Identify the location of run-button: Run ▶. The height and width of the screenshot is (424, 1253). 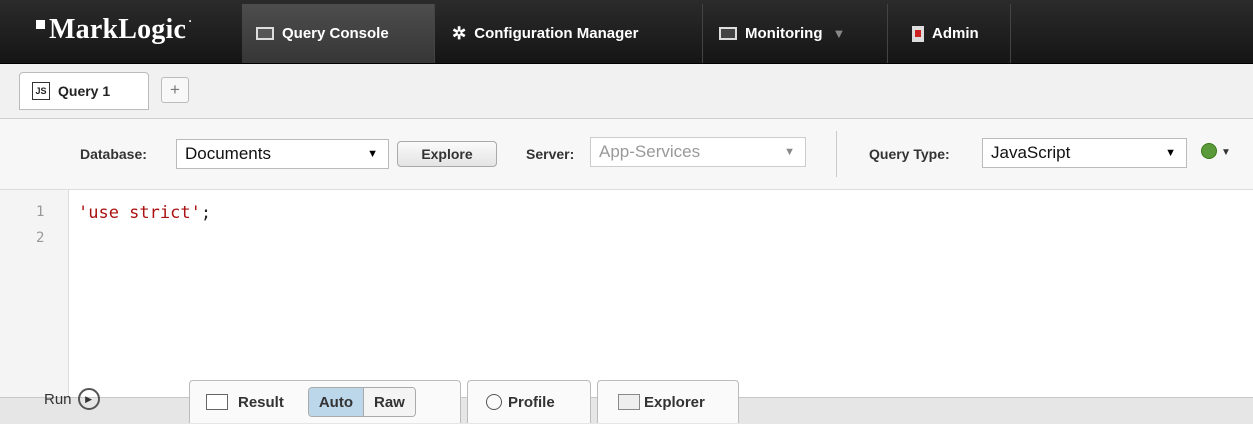
(72, 399).